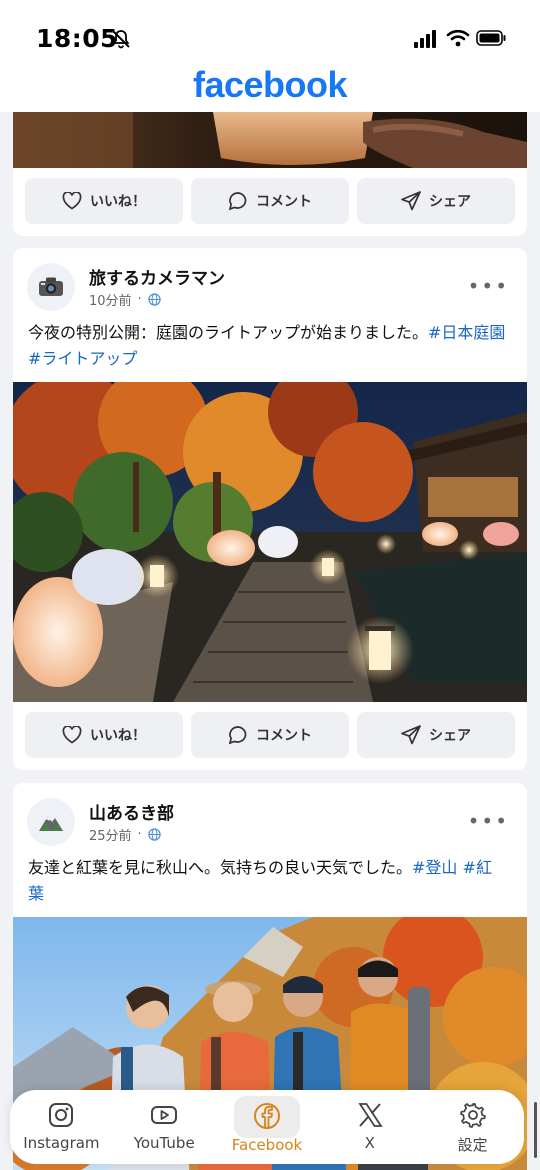 This screenshot has width=540, height=1170. Describe the element at coordinates (270, 140) in the screenshot. I see `post-image-coffee` at that location.